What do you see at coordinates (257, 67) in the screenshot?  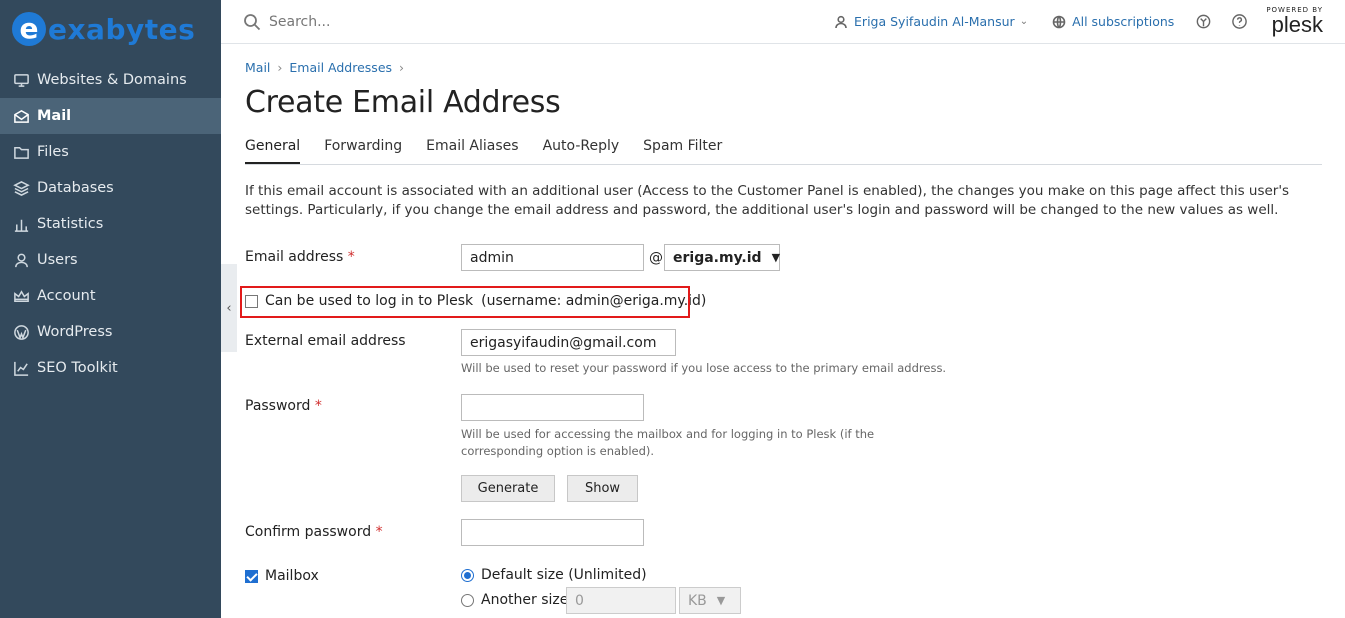 I see `breadcrumb-mail: Mail` at bounding box center [257, 67].